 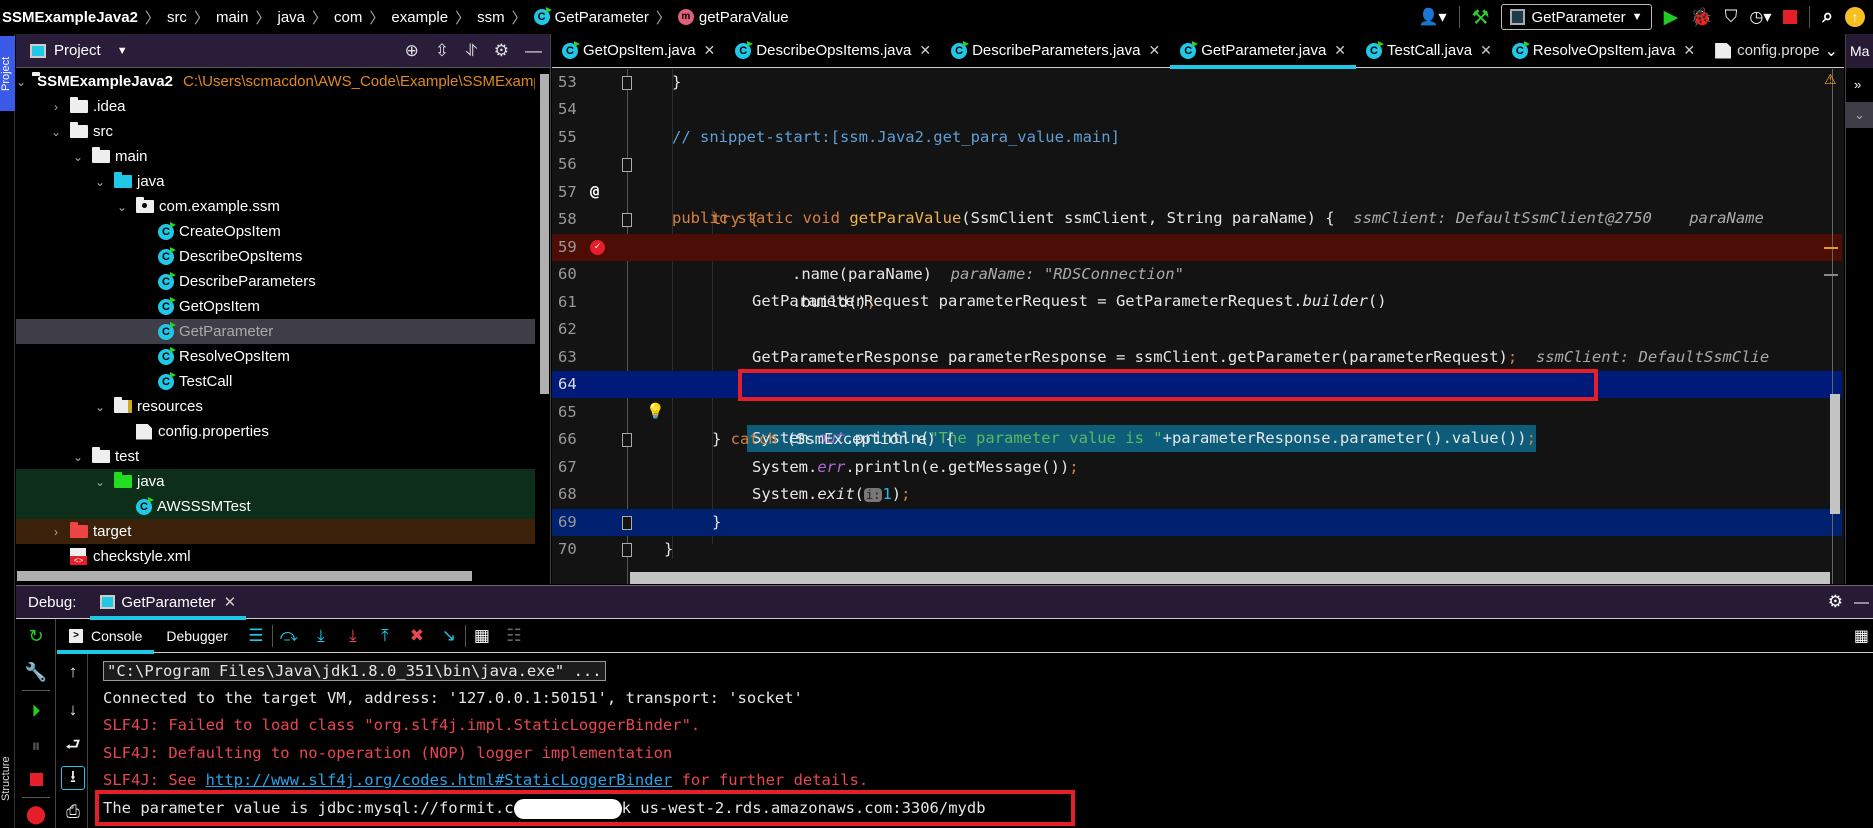 What do you see at coordinates (275, 131) in the screenshot?
I see `tree-item-src: ⌄ src` at bounding box center [275, 131].